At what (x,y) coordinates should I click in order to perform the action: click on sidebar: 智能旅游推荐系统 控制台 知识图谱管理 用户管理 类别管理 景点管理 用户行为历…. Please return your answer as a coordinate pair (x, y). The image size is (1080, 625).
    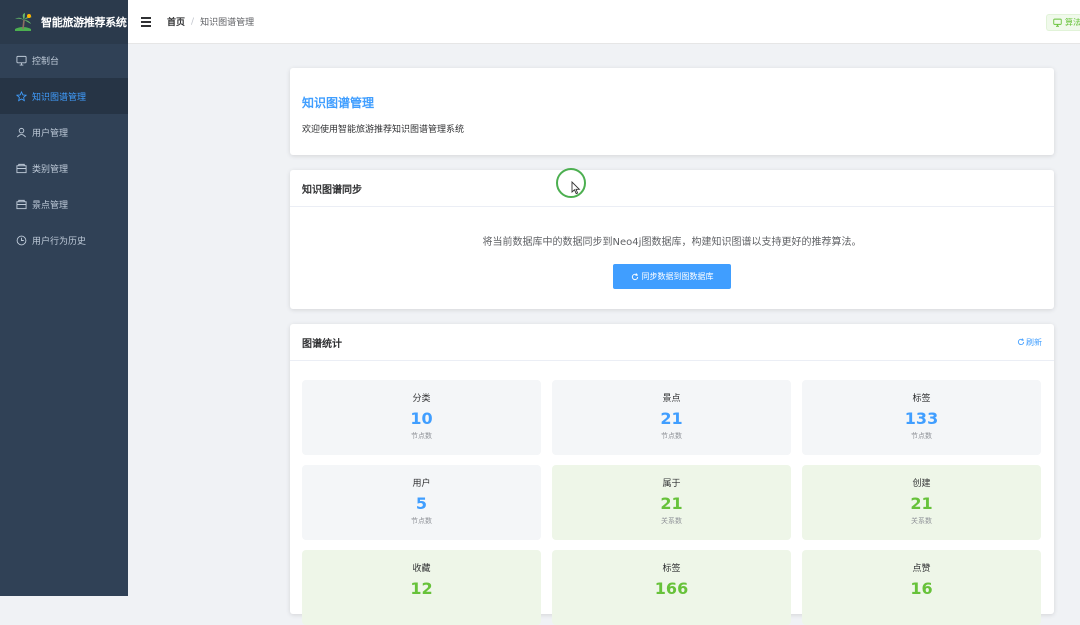
    Looking at the image, I should click on (64, 298).